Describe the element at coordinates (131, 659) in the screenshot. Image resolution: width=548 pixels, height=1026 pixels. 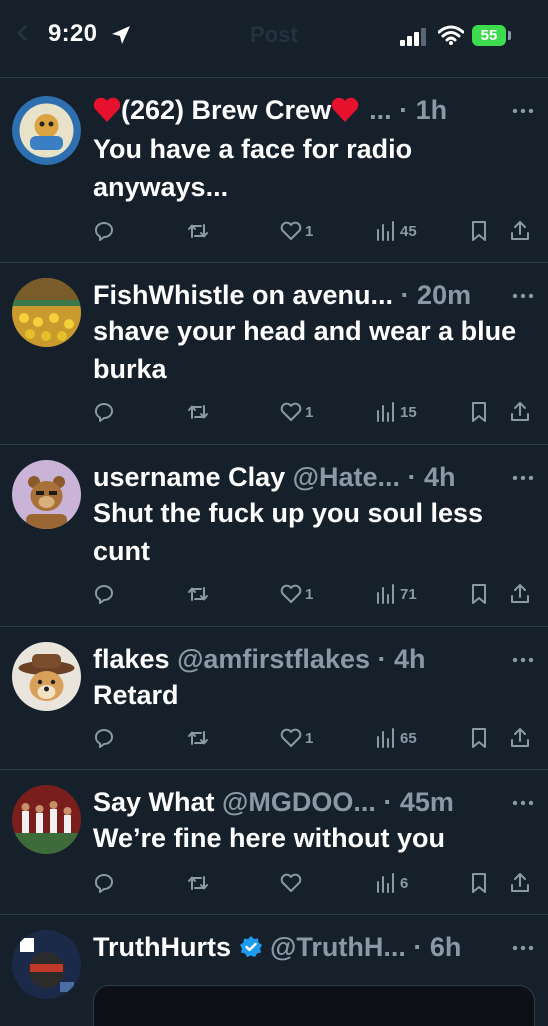
I see `author-name: flakes` at that location.